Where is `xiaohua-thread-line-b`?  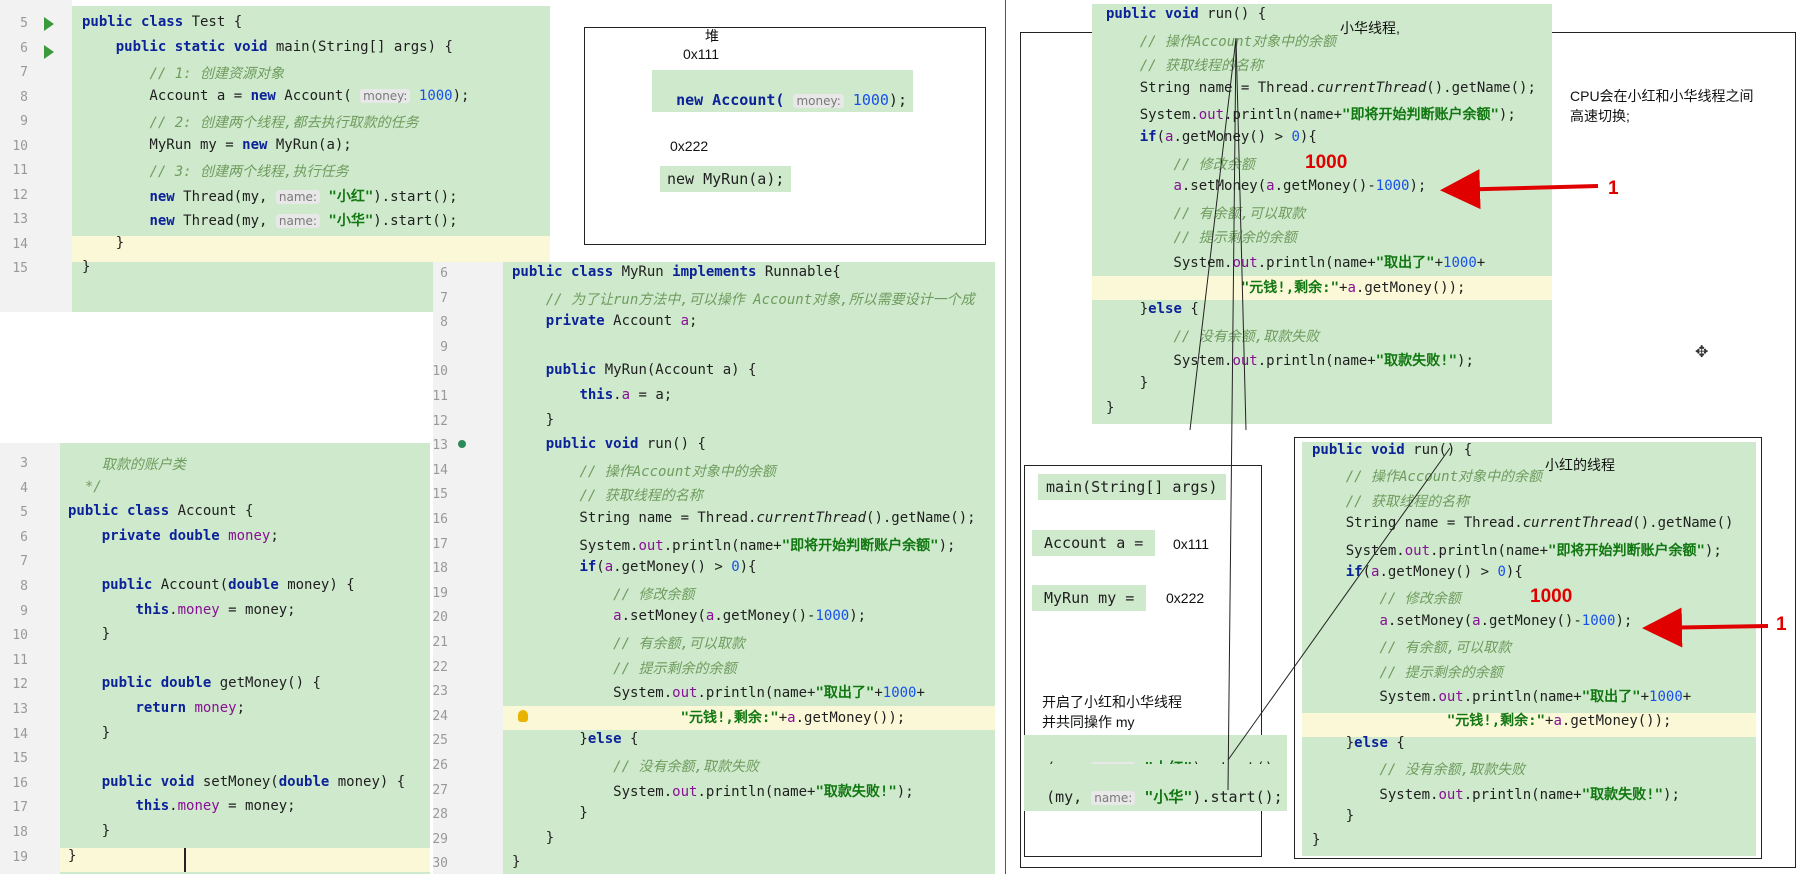
xiaohua-thread-line-b is located at coordinates (1213, 234).